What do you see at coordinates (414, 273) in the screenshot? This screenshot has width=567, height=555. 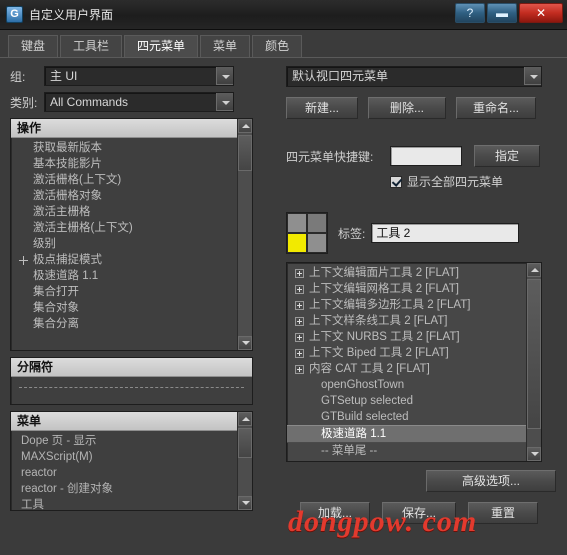 I see `list-item: 上下文编辑面片工具 2 [FLAT]` at bounding box center [414, 273].